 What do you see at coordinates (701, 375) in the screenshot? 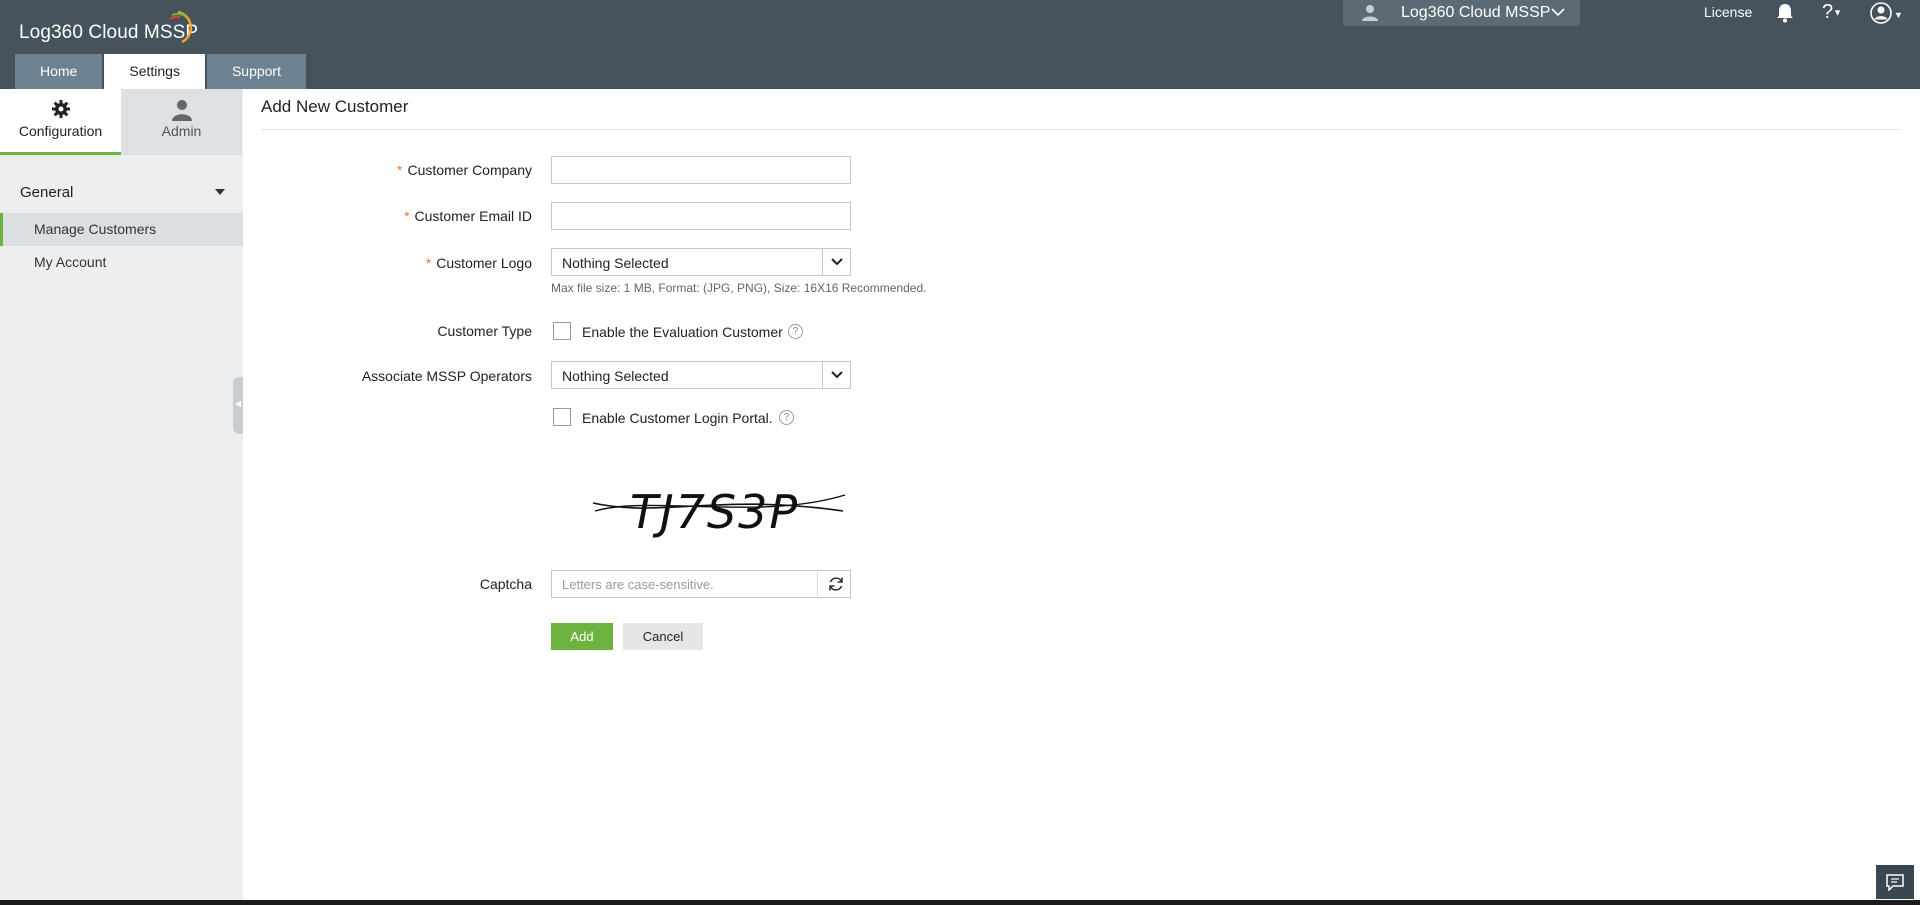
I see `mssp-operators-select: Nothing Selected` at bounding box center [701, 375].